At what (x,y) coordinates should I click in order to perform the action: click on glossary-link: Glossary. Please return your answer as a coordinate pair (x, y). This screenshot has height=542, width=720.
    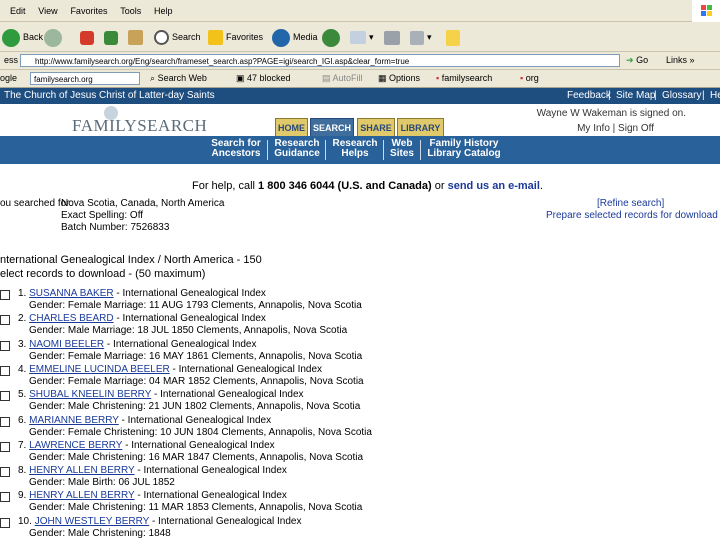
    Looking at the image, I should click on (681, 96).